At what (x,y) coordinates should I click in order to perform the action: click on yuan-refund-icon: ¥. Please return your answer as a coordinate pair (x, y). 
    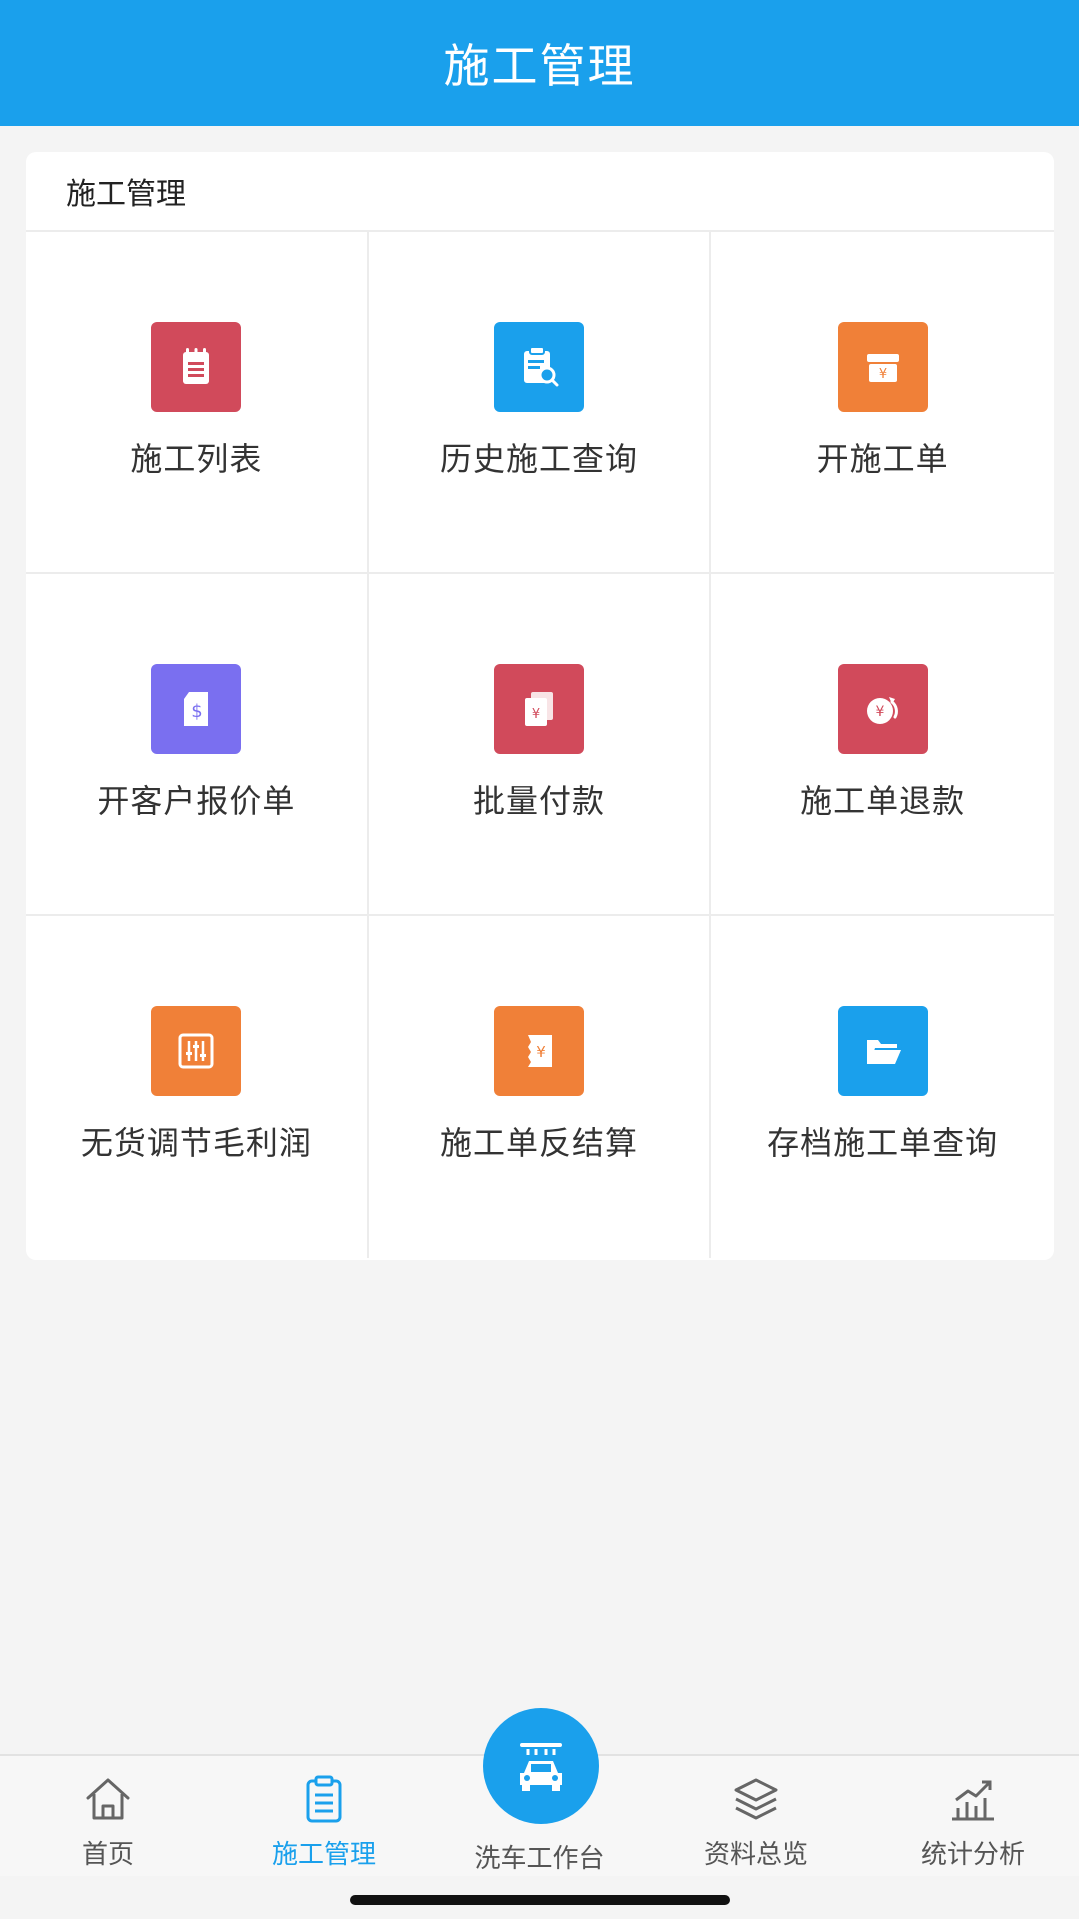
    Looking at the image, I should click on (882, 709).